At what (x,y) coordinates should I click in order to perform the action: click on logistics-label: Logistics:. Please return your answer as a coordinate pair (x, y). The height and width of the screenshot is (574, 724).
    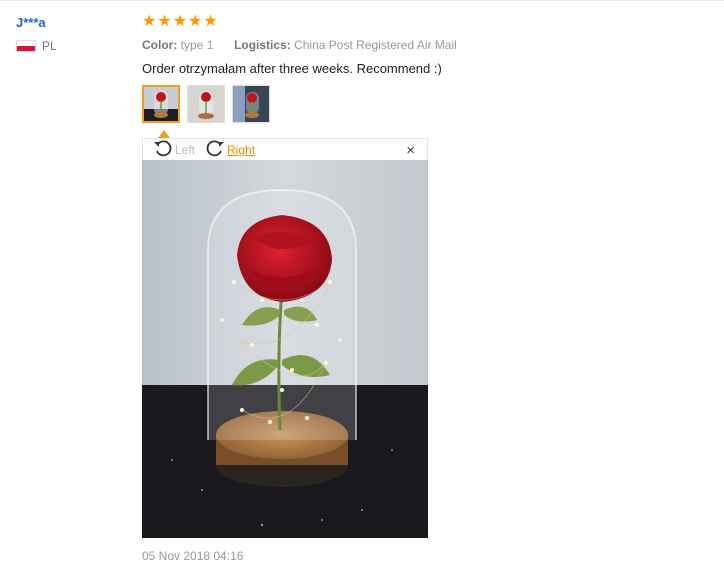
    Looking at the image, I should click on (262, 45).